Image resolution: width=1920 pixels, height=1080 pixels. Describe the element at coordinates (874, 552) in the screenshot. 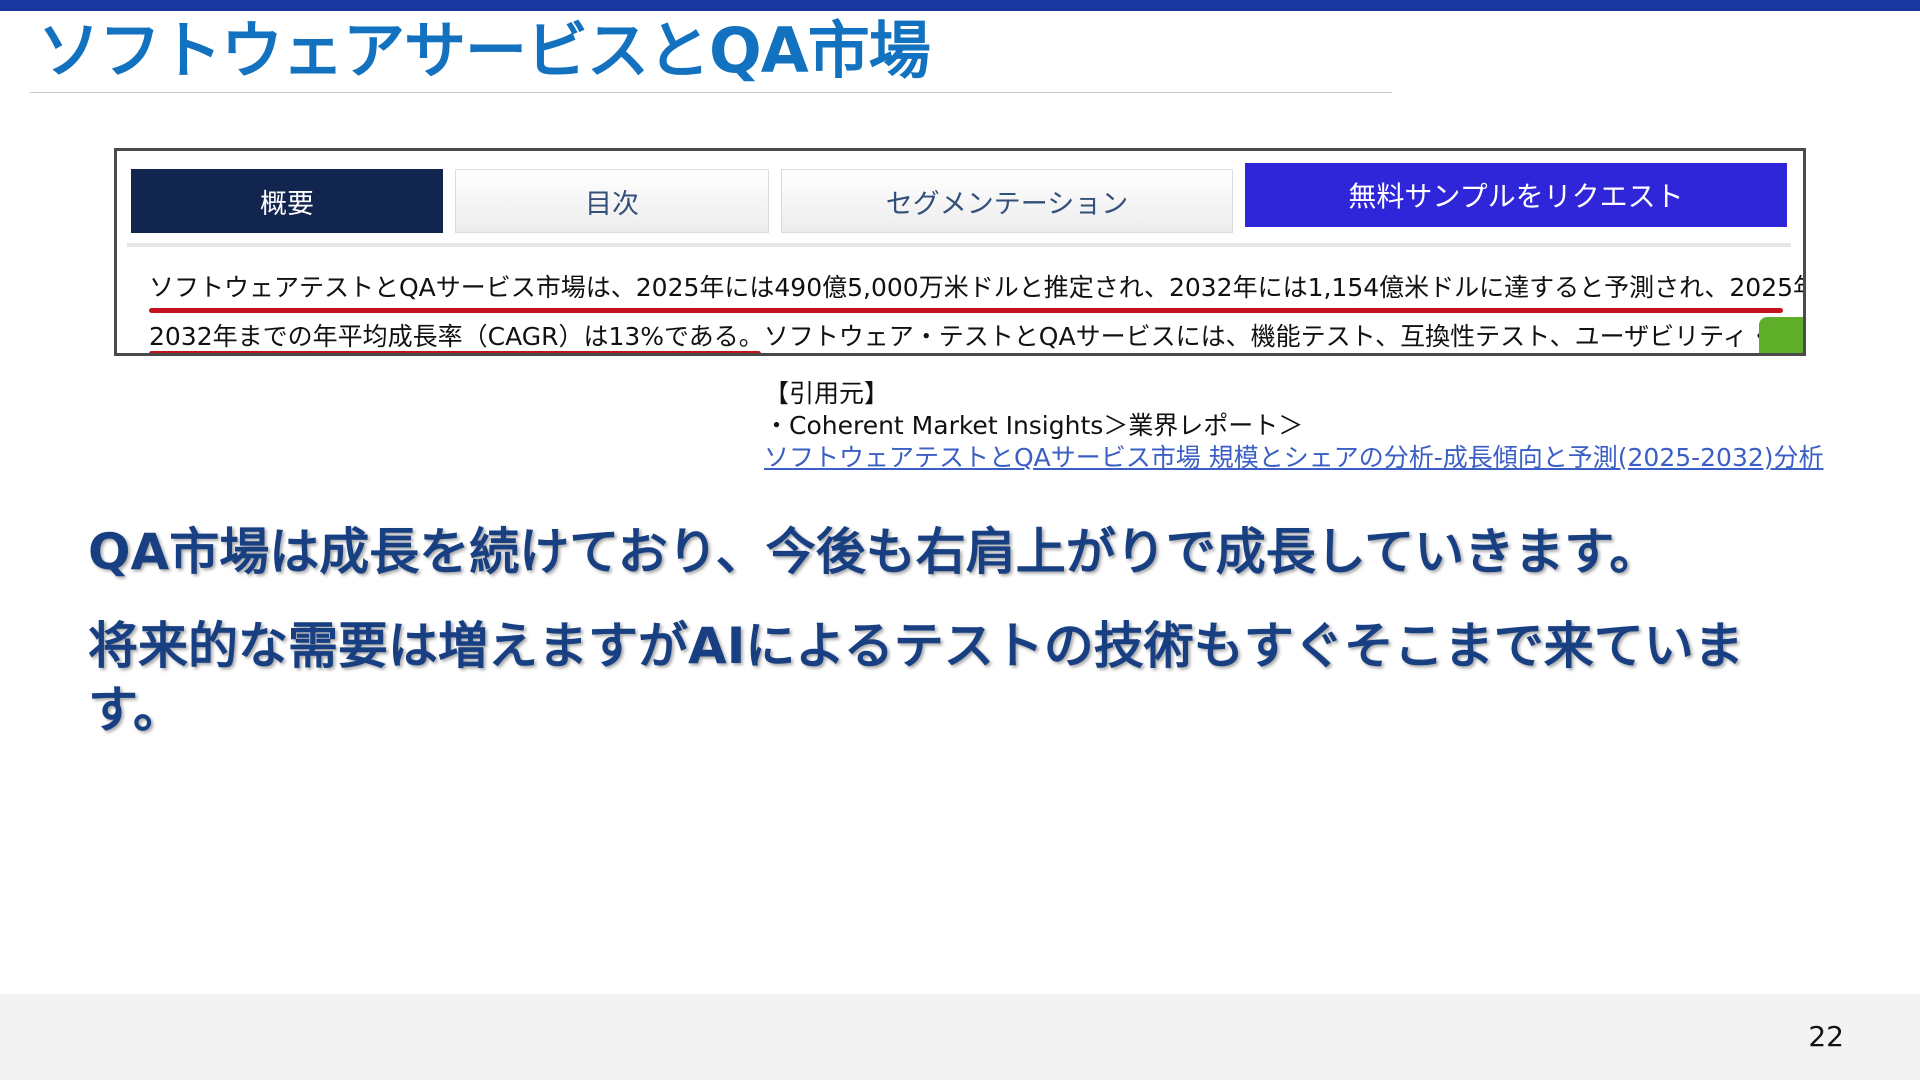

I see `key-message-1: QA市場は成長を続けており、今後も右肩上がりで成長していきます。` at that location.